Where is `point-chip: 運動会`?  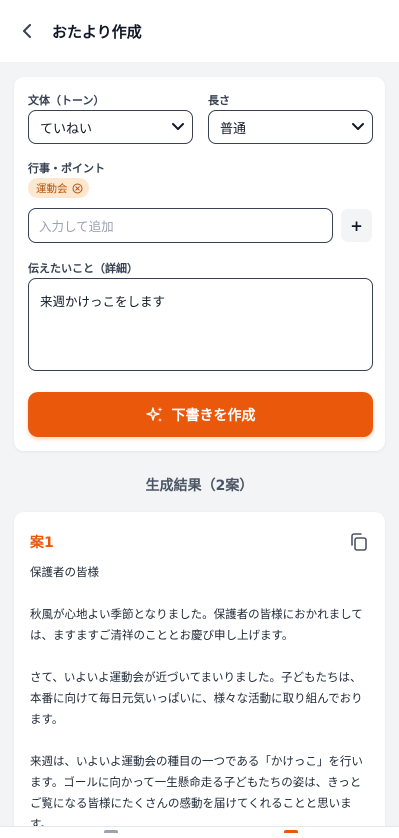
point-chip: 運動会 is located at coordinates (58, 188).